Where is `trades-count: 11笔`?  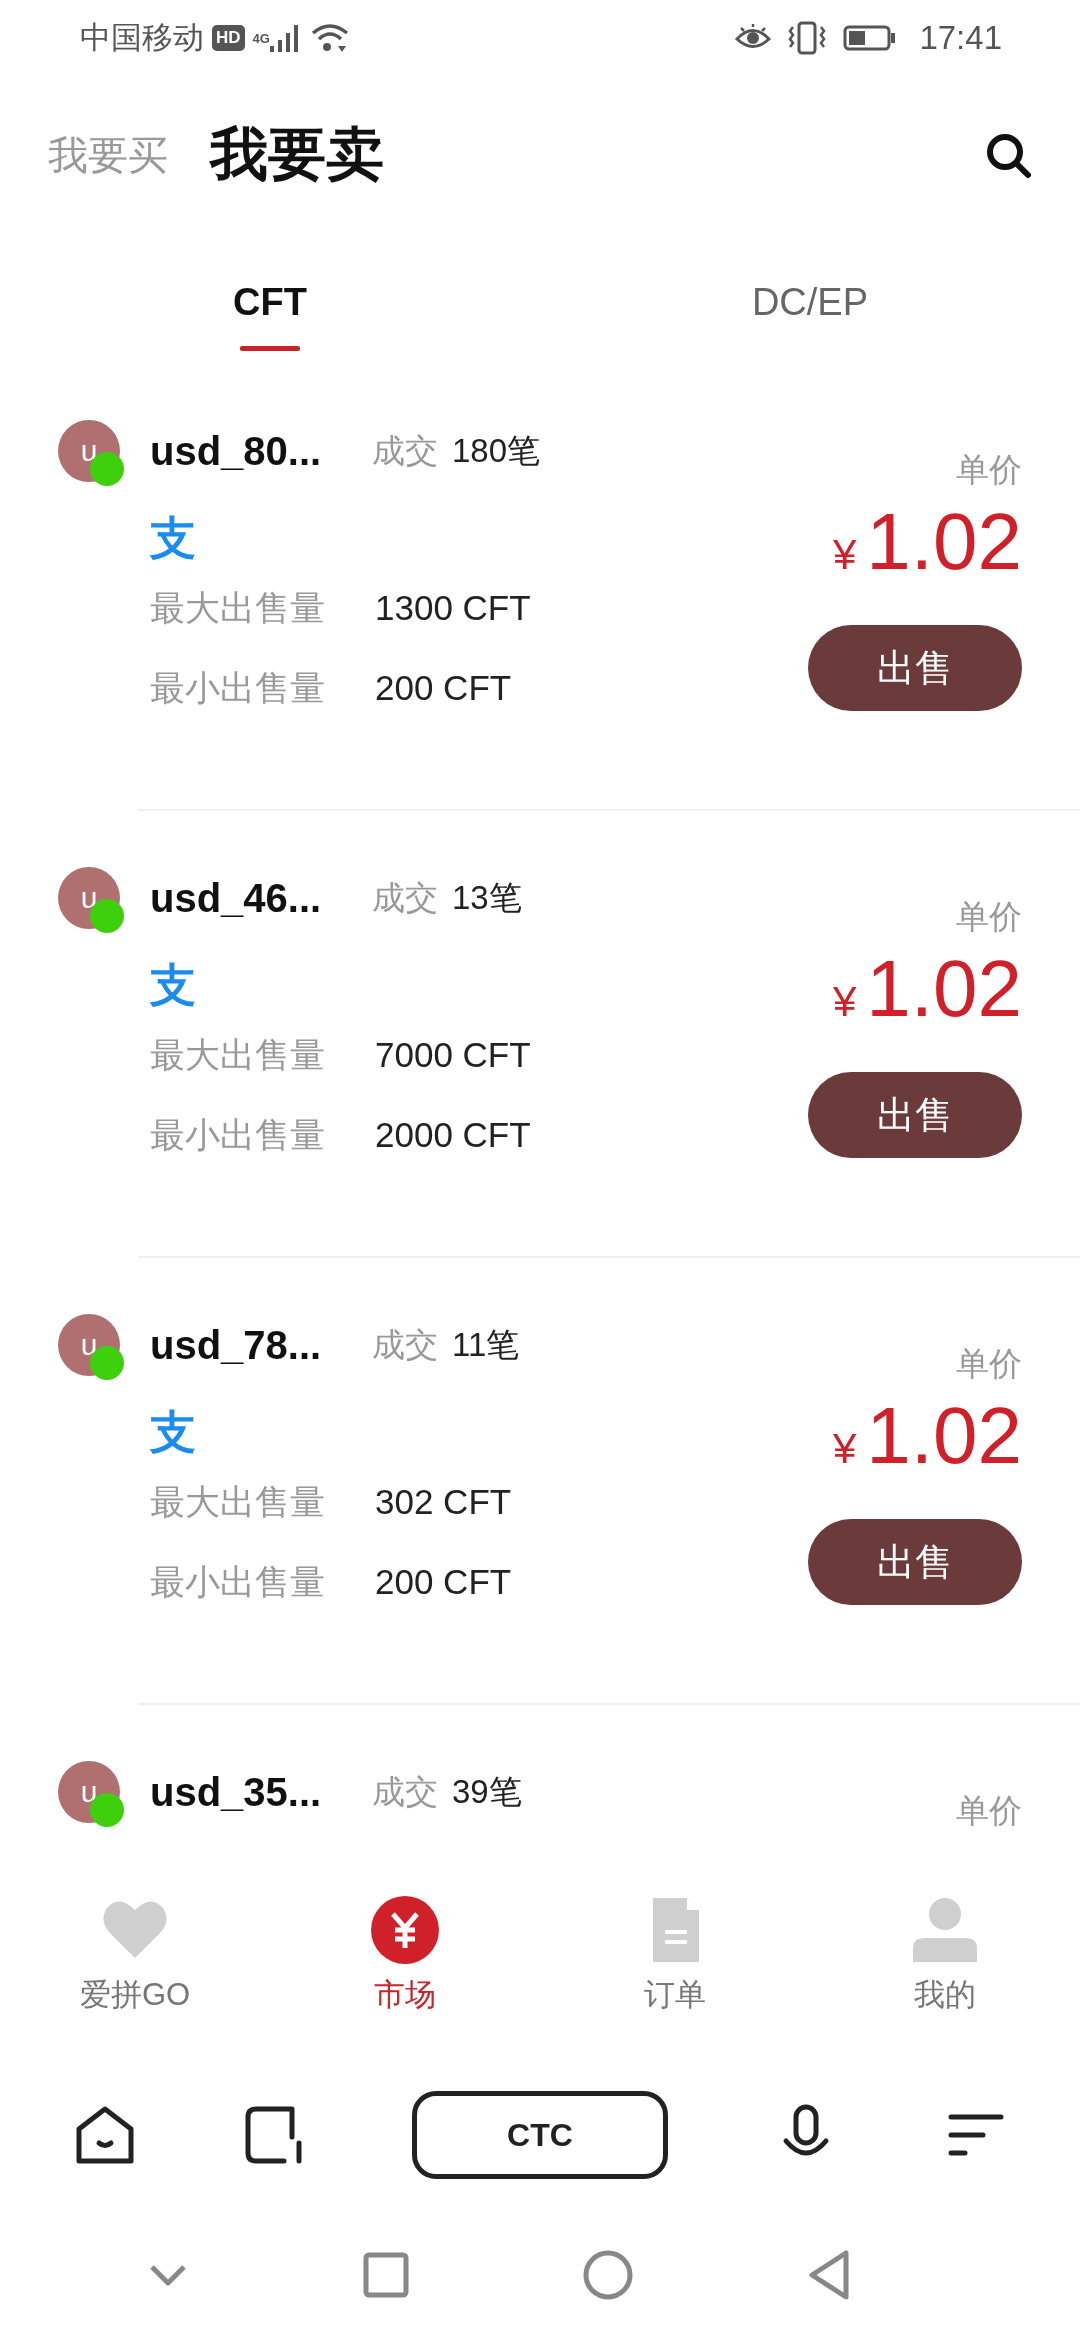 trades-count: 11笔 is located at coordinates (486, 1344).